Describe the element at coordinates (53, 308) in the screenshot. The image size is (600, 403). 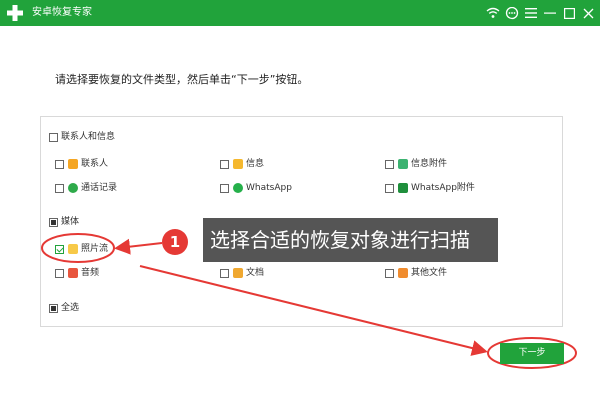
I see `select-all-checkbox` at that location.